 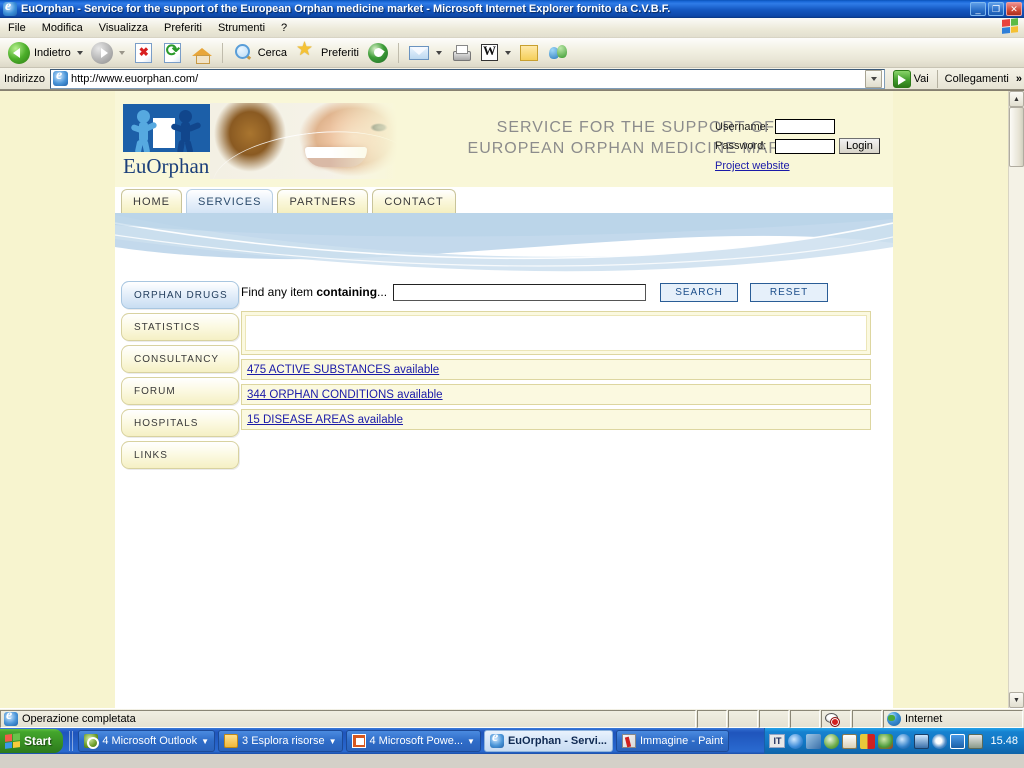 I want to click on edit-word-button, so click(x=495, y=52).